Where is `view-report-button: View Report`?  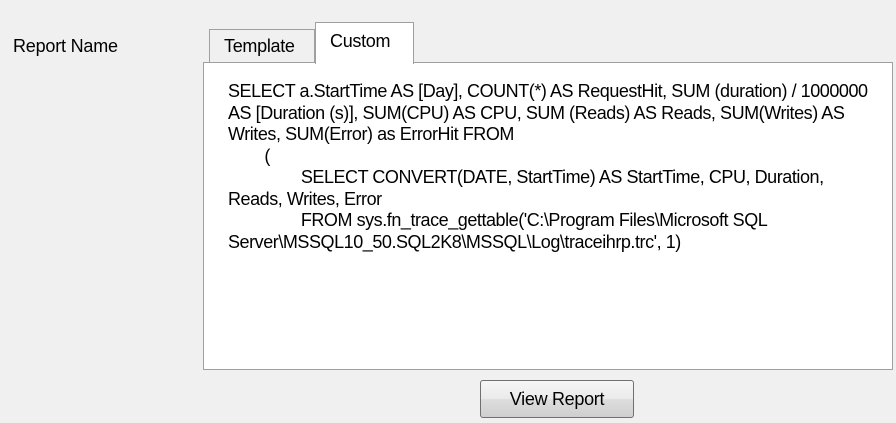
view-report-button: View Report is located at coordinates (557, 399).